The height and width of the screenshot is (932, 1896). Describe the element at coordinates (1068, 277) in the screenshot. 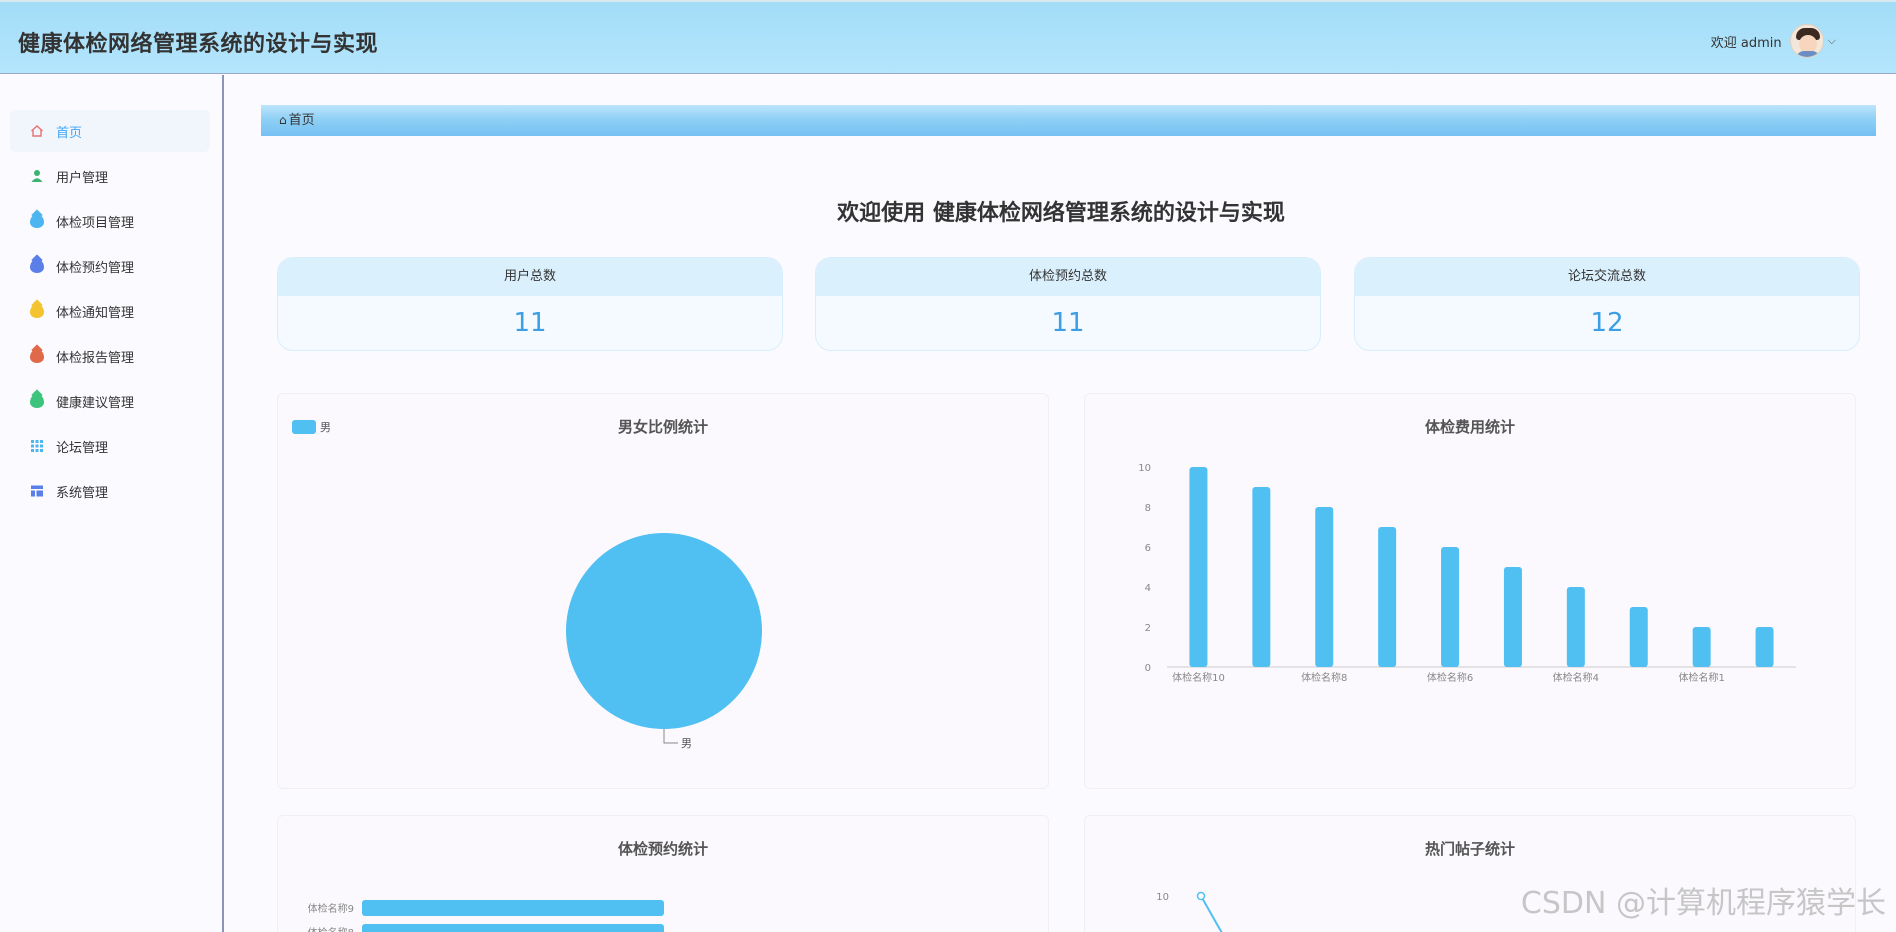

I see `stat-label: 体检预约总数` at that location.